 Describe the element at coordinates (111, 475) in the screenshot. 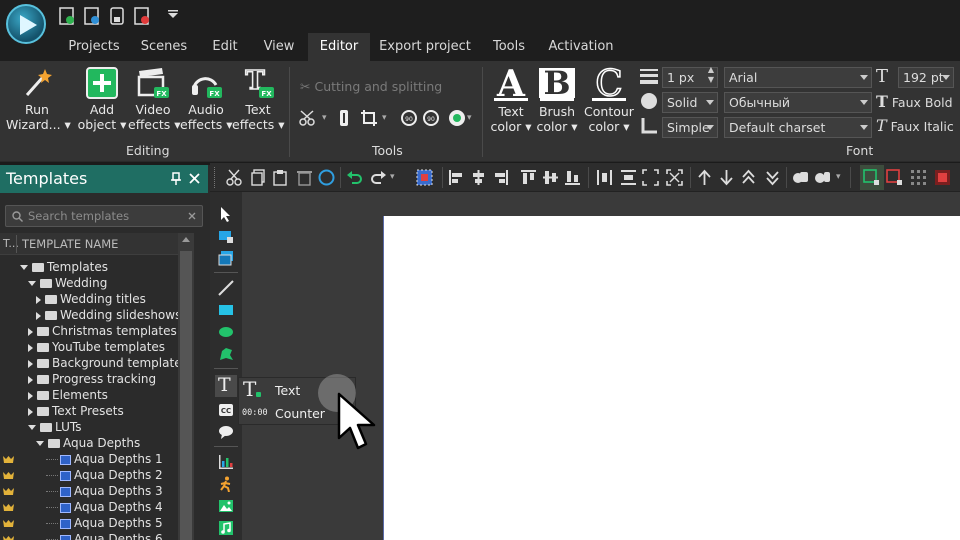

I see `tree-item-lut: Aqua Depths 2` at that location.